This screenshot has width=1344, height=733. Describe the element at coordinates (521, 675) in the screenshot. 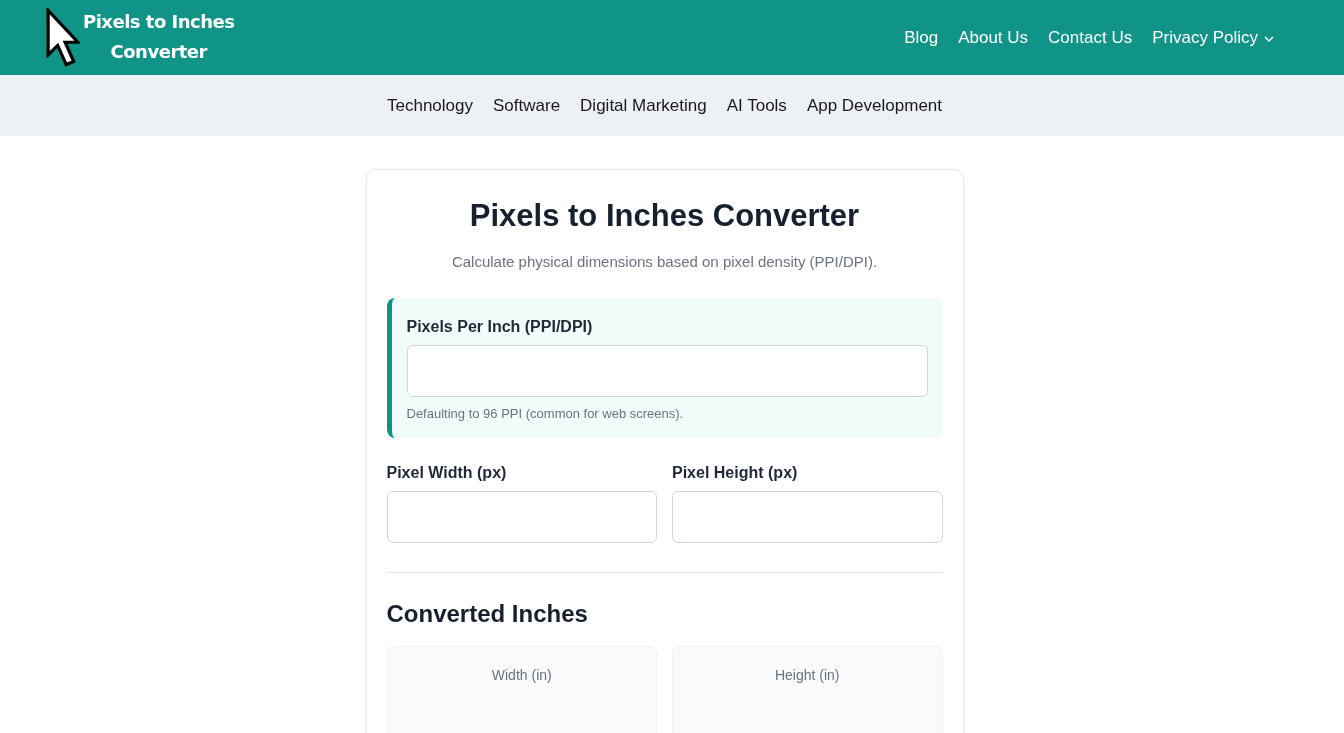

I see `result-label: Width (in)` at that location.